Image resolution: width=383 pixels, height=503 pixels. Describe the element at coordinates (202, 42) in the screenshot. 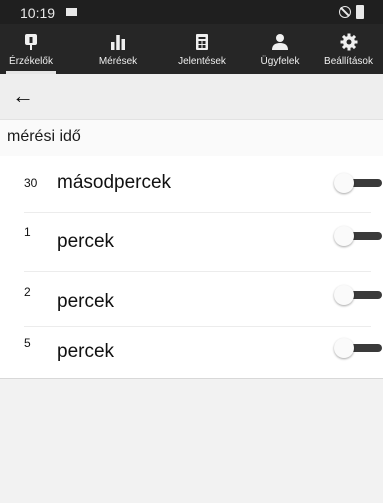

I see `report-icon` at that location.